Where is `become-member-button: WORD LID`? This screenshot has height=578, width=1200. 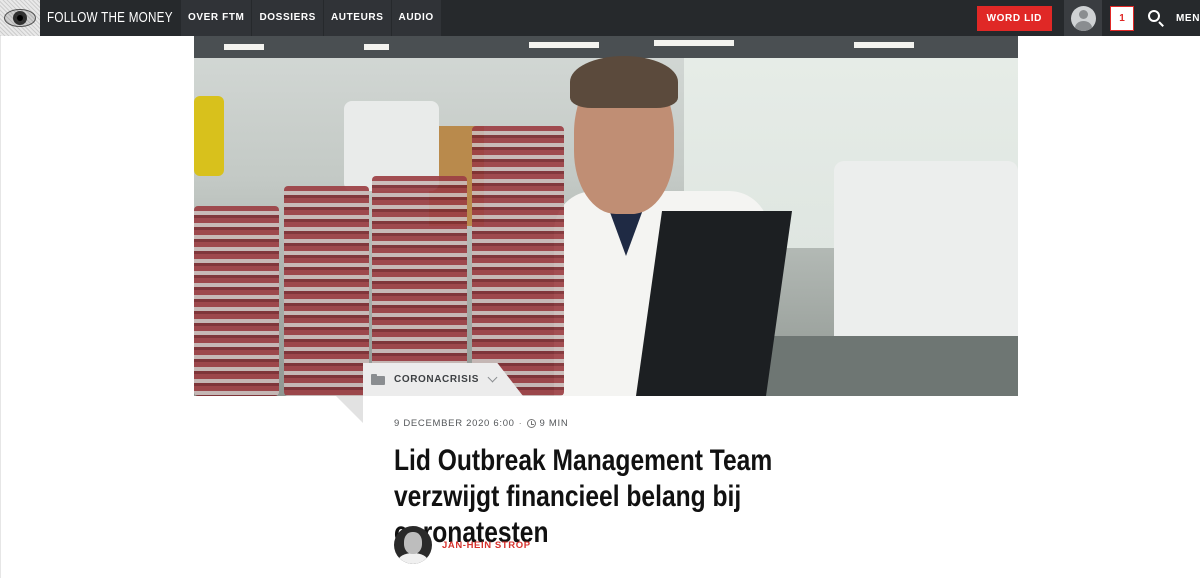
become-member-button: WORD LID is located at coordinates (1014, 18).